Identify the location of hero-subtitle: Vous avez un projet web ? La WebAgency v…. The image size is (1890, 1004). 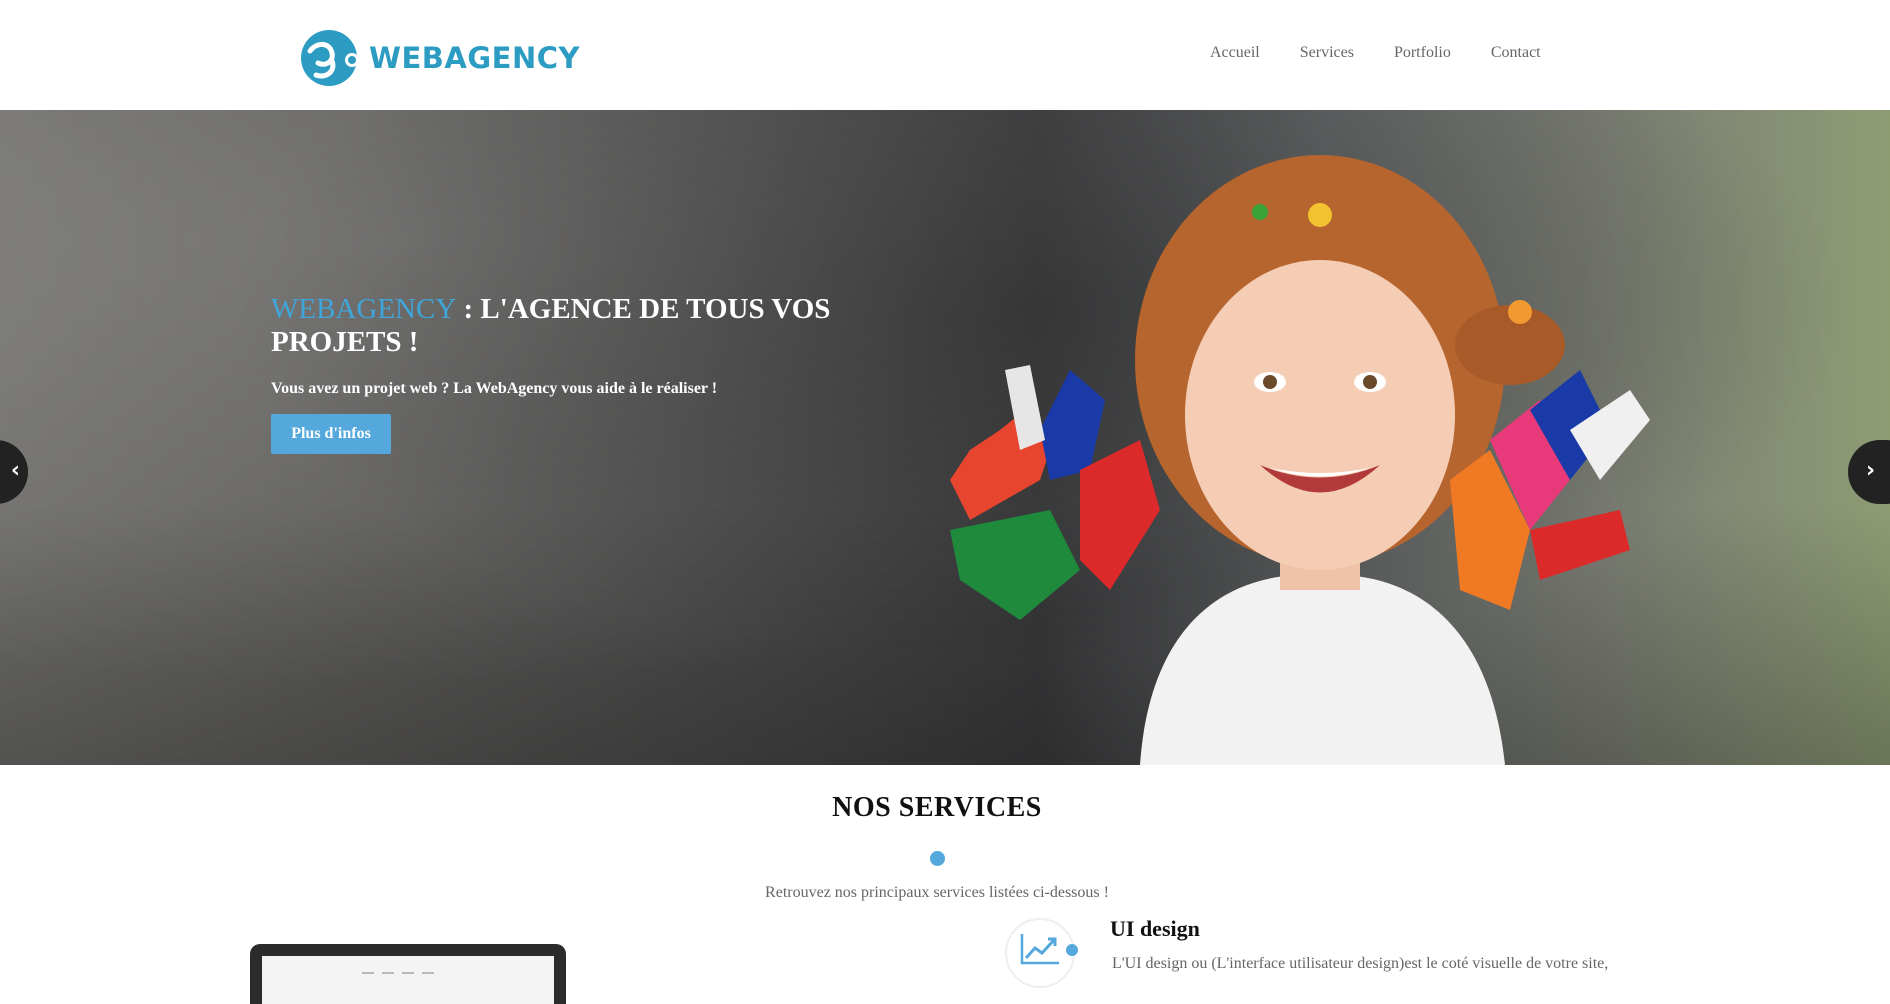
(494, 388).